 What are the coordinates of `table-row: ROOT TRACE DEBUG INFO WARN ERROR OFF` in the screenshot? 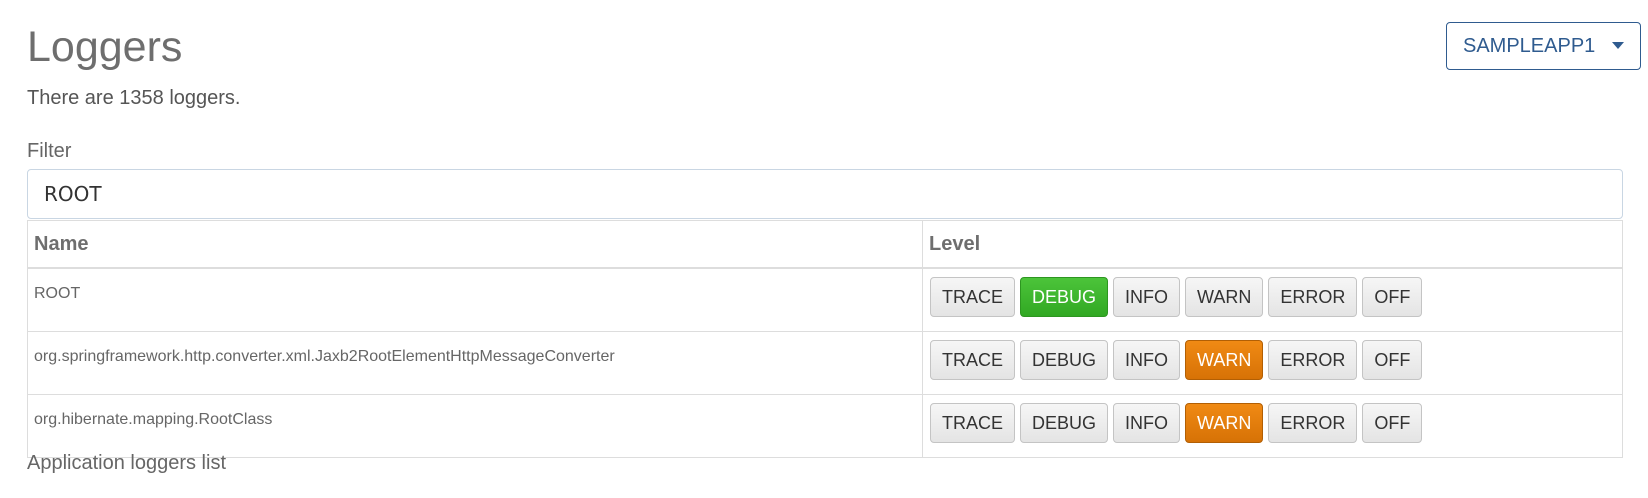 It's located at (825, 299).